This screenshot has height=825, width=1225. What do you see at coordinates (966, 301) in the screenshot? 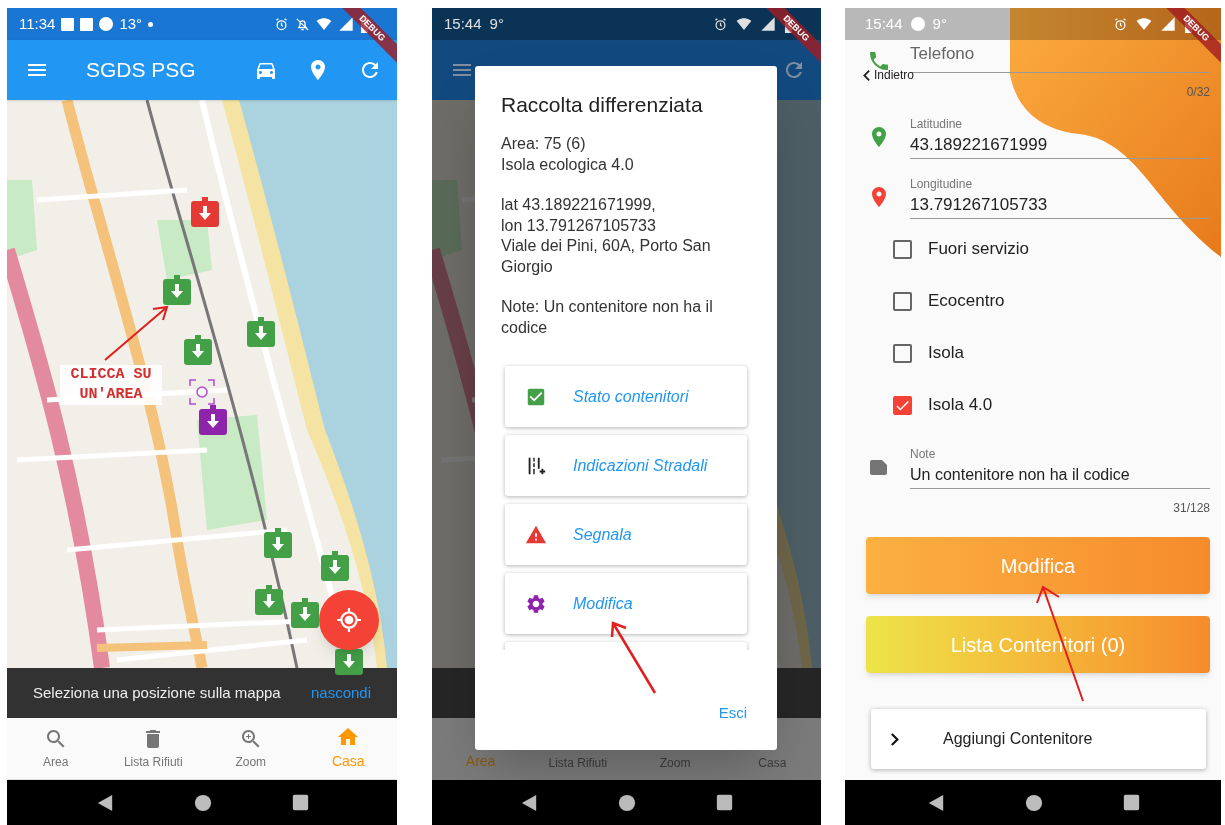
I see `checkbox-label: Ecocentro` at bounding box center [966, 301].